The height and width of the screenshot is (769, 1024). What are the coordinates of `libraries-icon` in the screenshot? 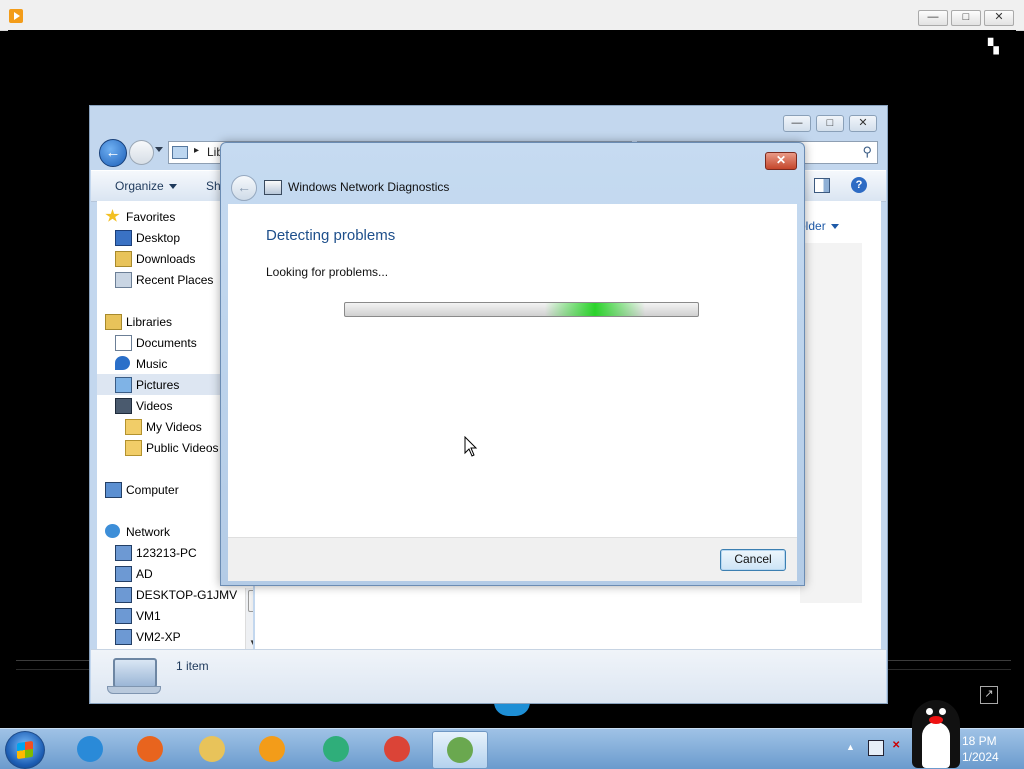 It's located at (113, 322).